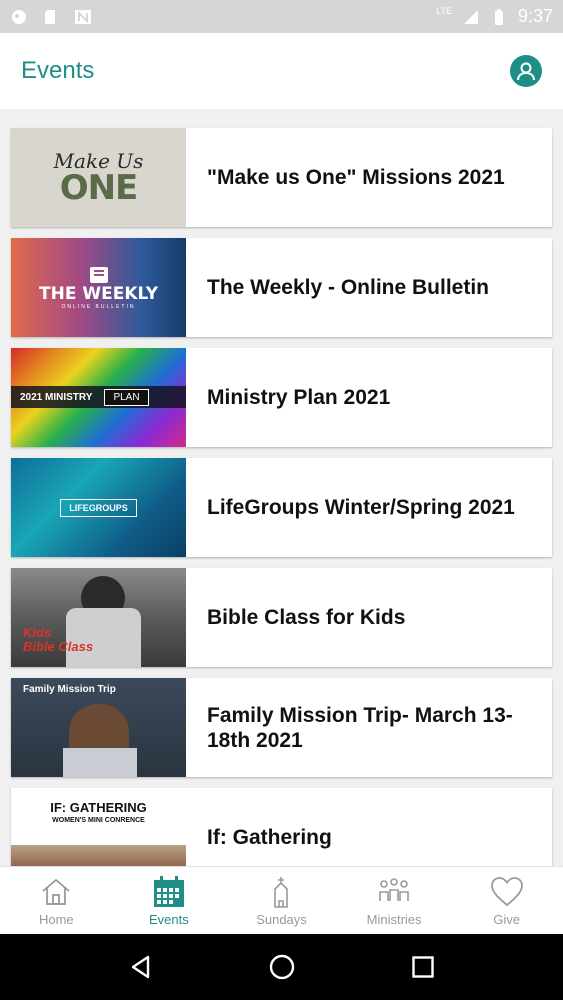 This screenshot has width=563, height=1000. Describe the element at coordinates (37, 632) in the screenshot. I see `thumbnail-text: Kids` at that location.